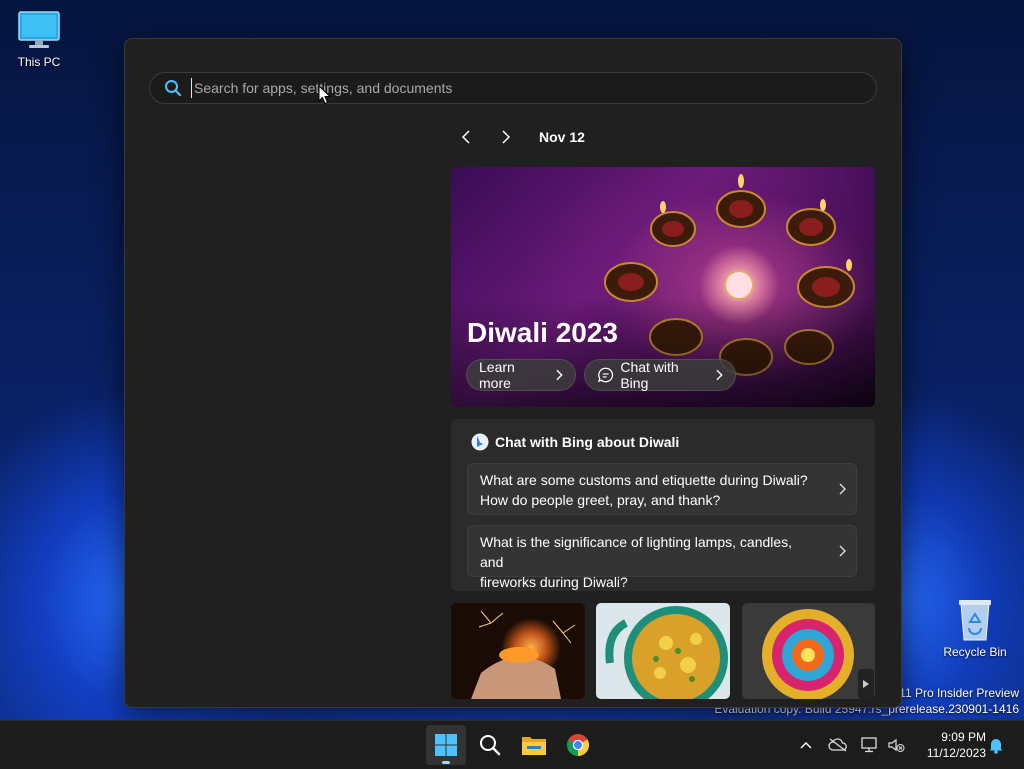 The width and height of the screenshot is (1024, 769). I want to click on notifications-button, so click(996, 745).